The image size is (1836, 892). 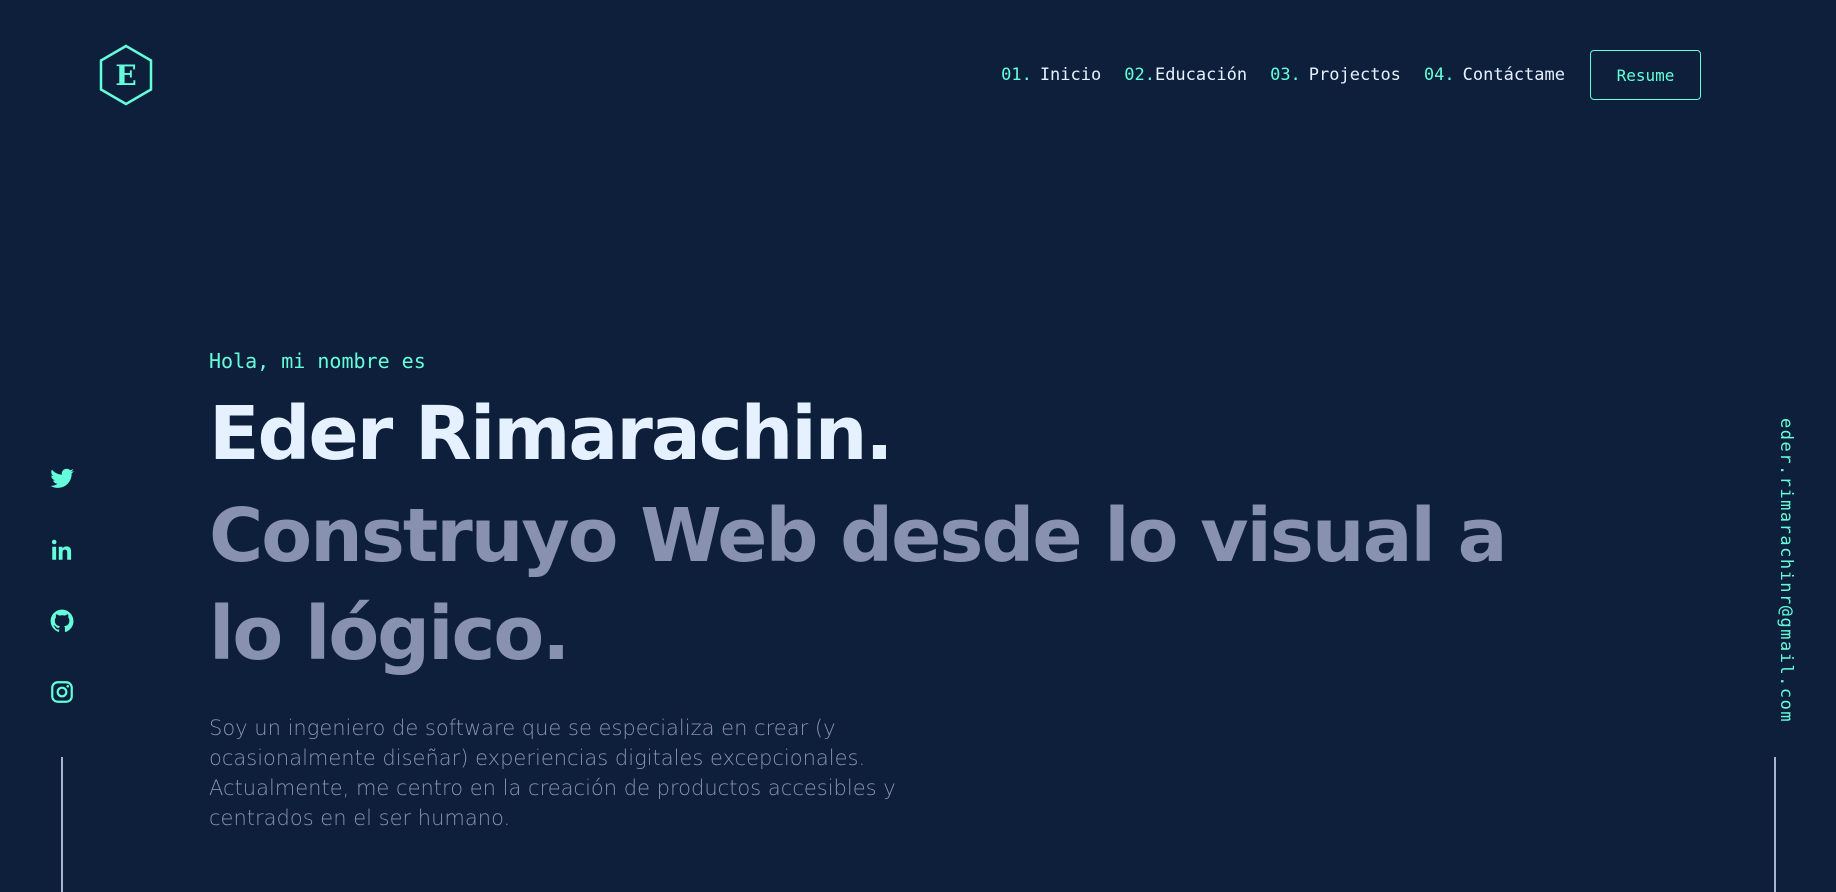 What do you see at coordinates (317, 361) in the screenshot?
I see `hero-intro: Hola, mi nombre es` at bounding box center [317, 361].